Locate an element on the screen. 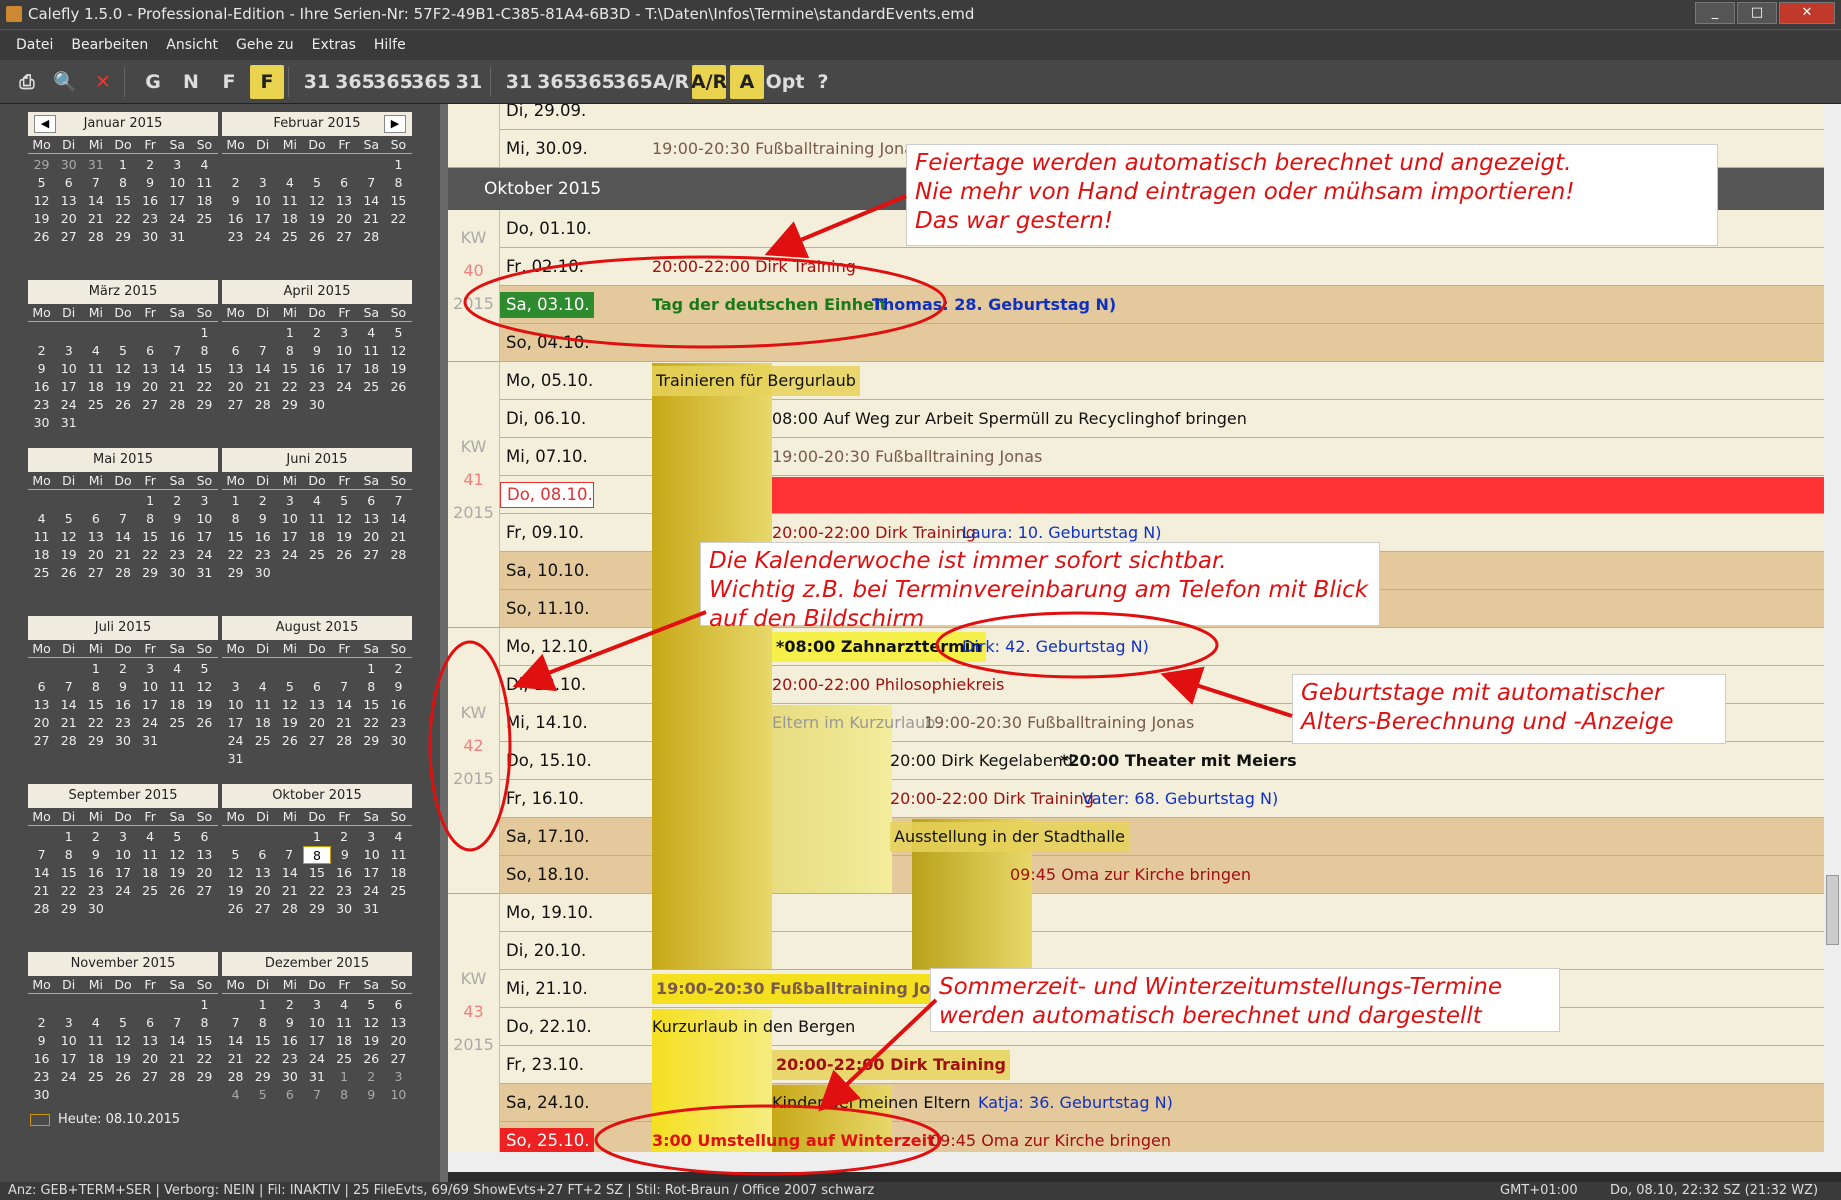 Image resolution: width=1841 pixels, height=1200 pixels. day-cell: 20 is located at coordinates (235, 387).